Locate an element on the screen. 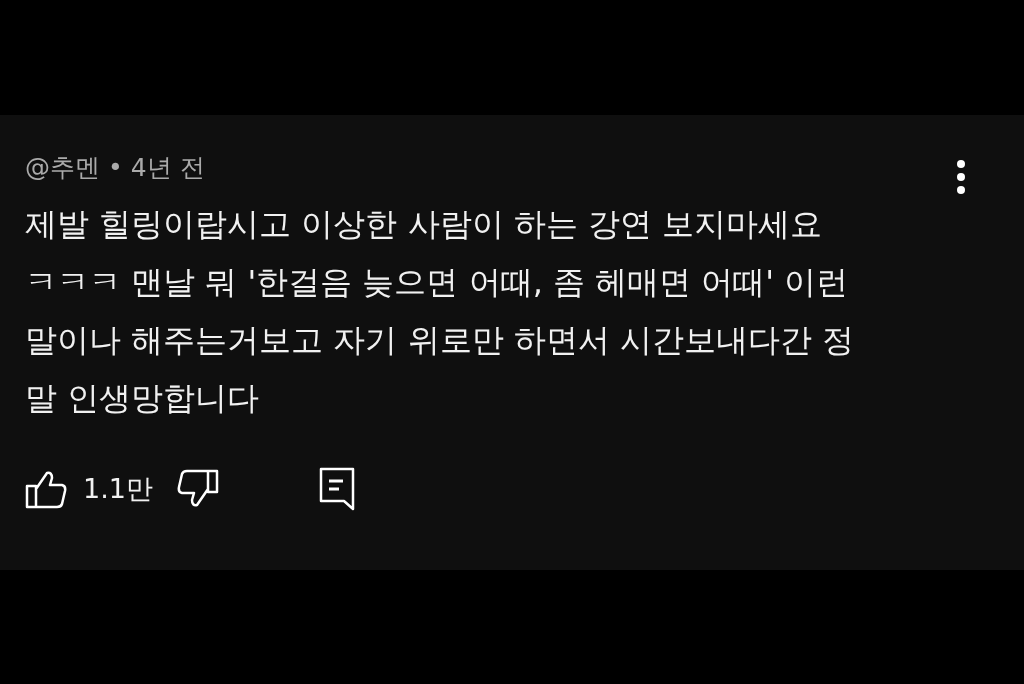 The width and height of the screenshot is (1024, 684). author-name: @추멘 is located at coordinates (62, 168).